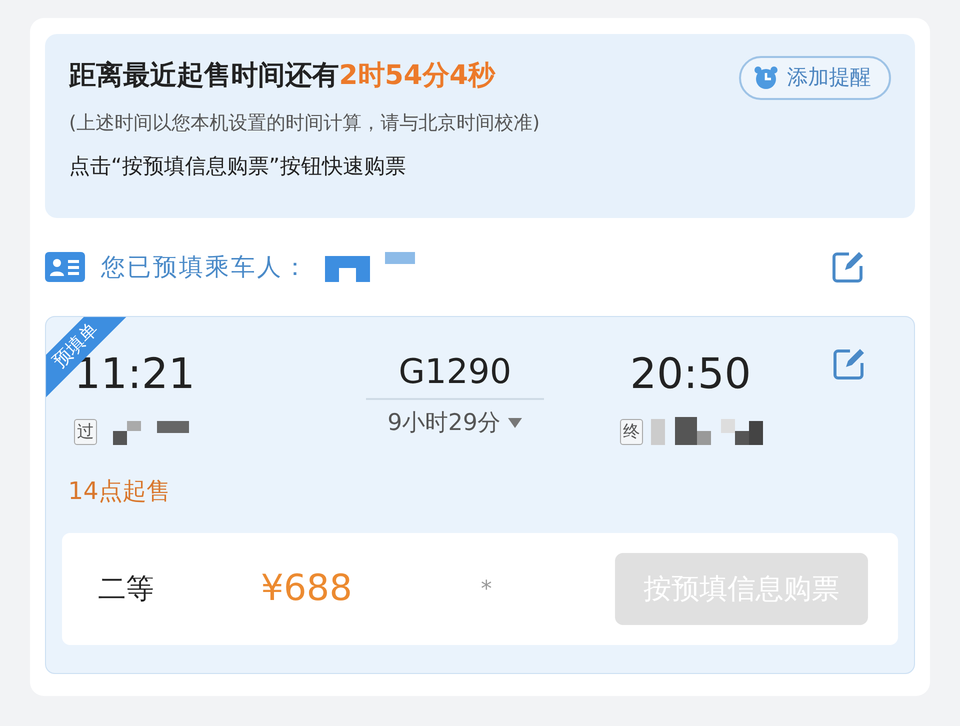 This screenshot has height=726, width=960. I want to click on passenger-label: 您已预填乘车人：, so click(205, 267).